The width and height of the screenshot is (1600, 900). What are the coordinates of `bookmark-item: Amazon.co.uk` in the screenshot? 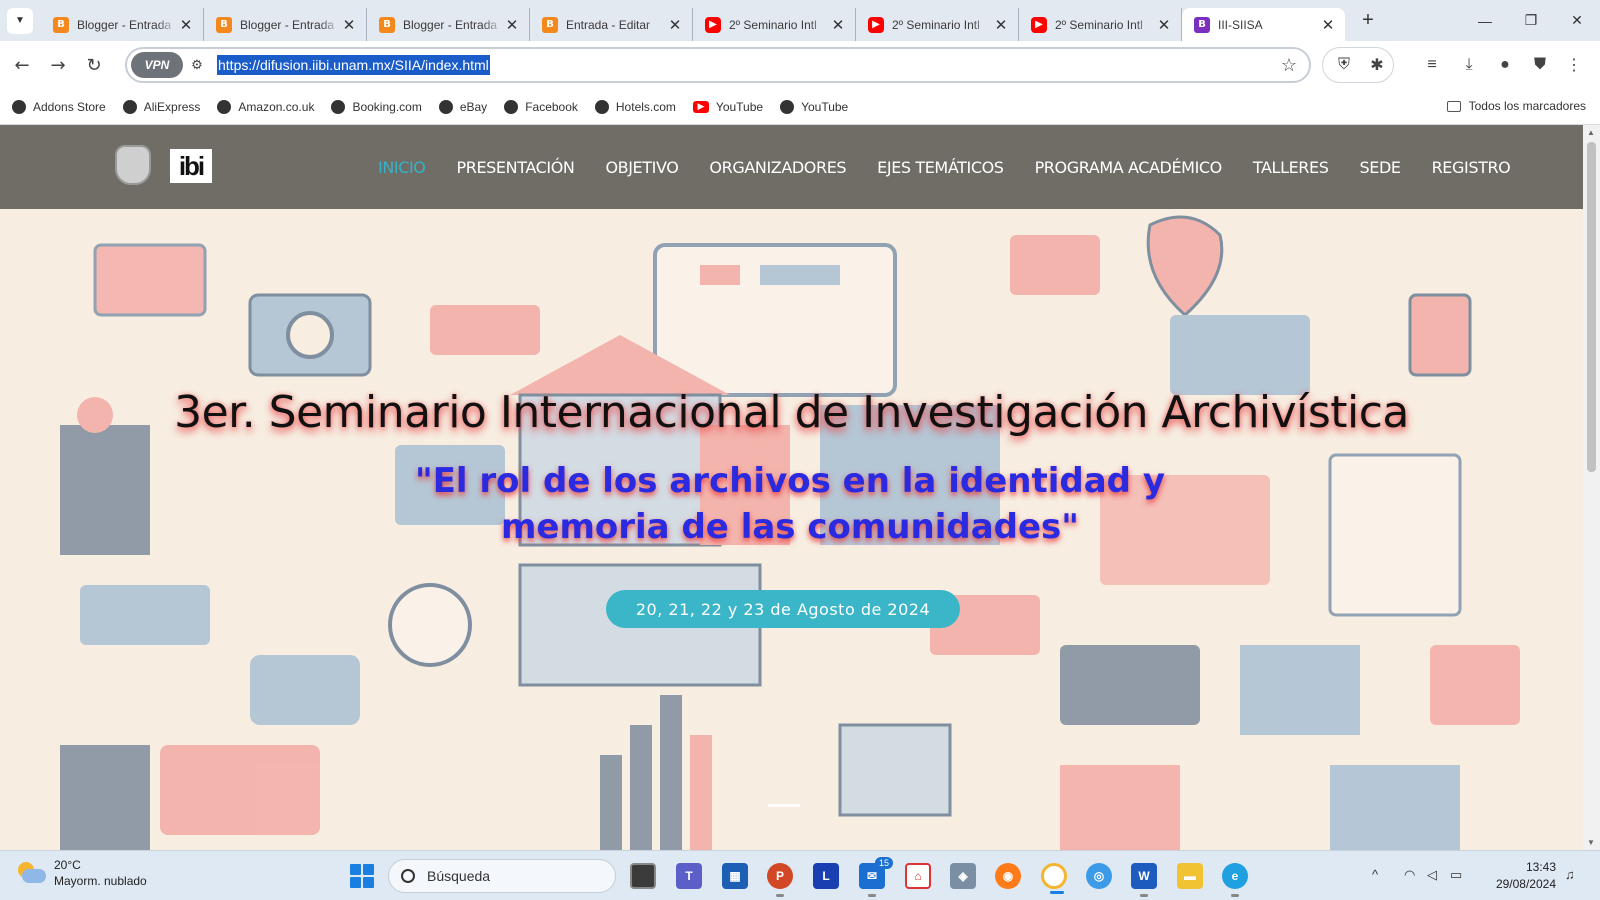 It's located at (265, 106).